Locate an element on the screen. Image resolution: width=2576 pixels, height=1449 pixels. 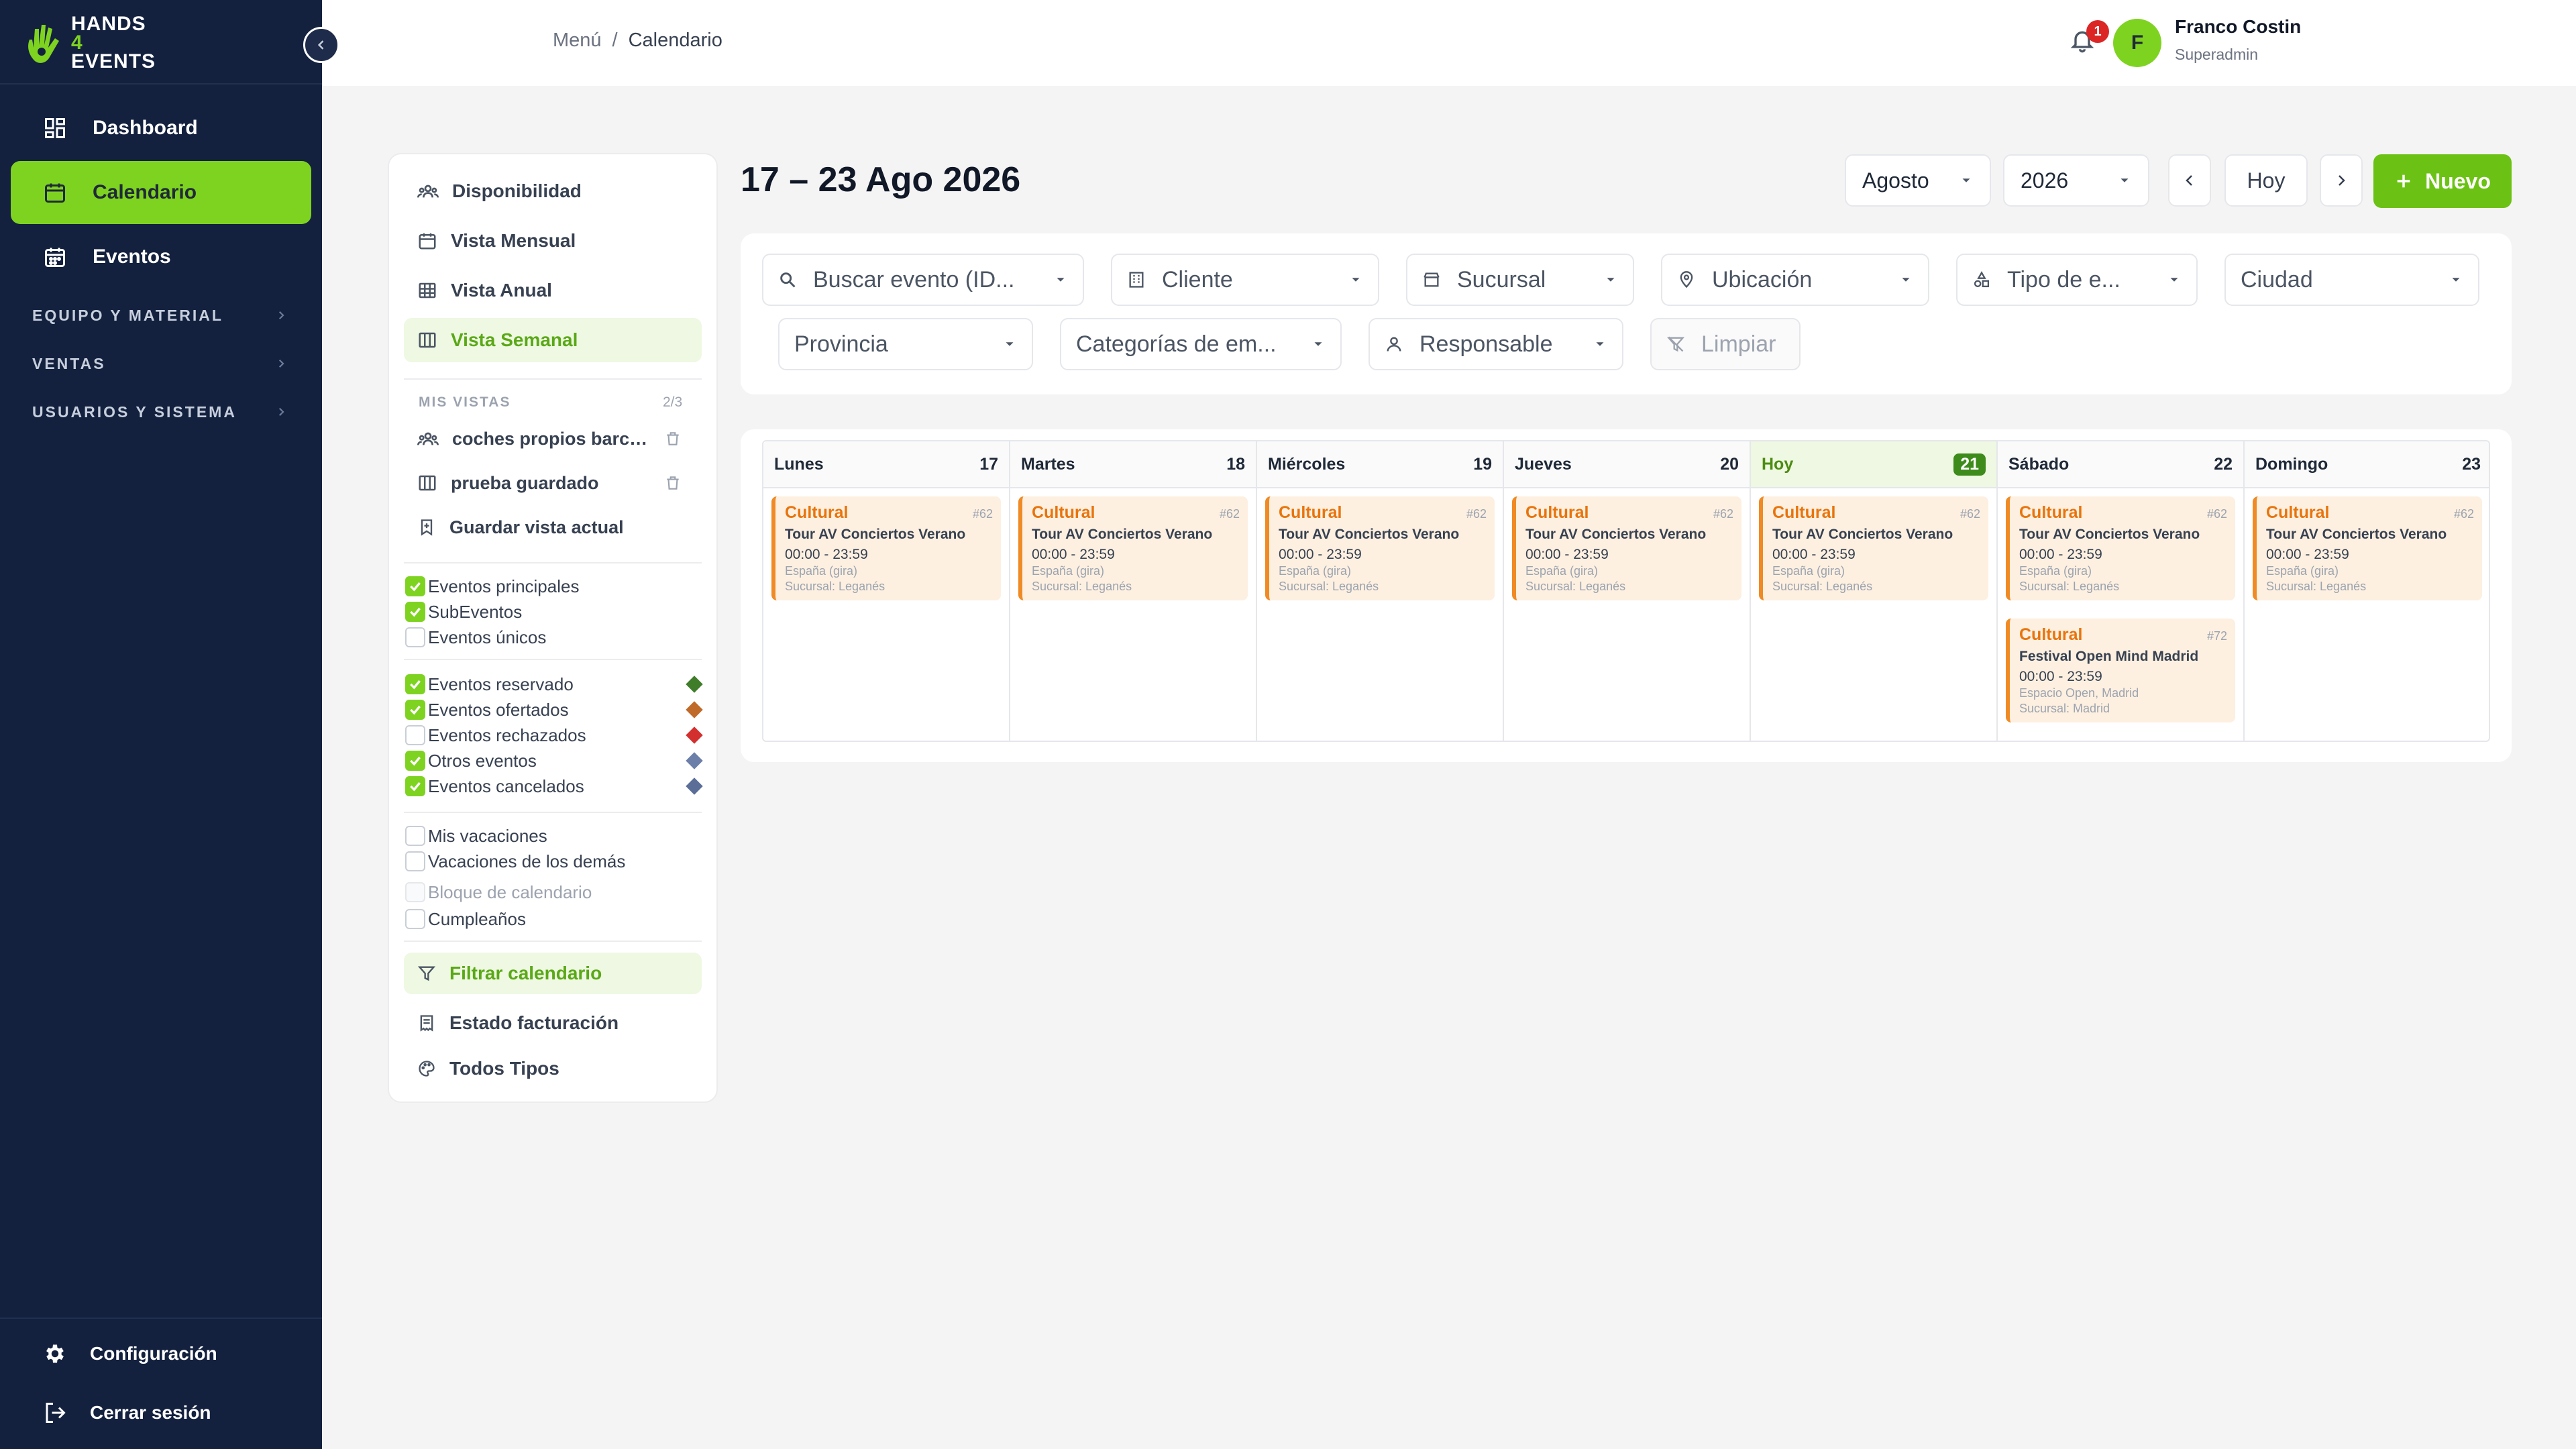
week-range-title: 17 – 23 Ago 2026 is located at coordinates (881, 179).